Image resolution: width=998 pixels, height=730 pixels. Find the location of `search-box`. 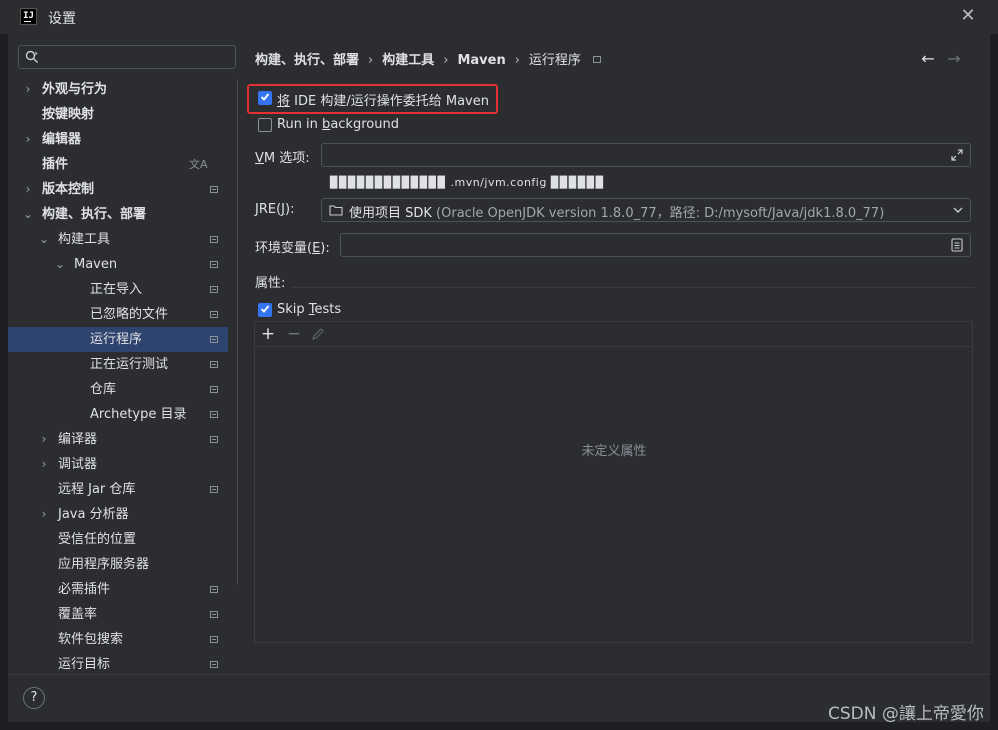

search-box is located at coordinates (127, 57).